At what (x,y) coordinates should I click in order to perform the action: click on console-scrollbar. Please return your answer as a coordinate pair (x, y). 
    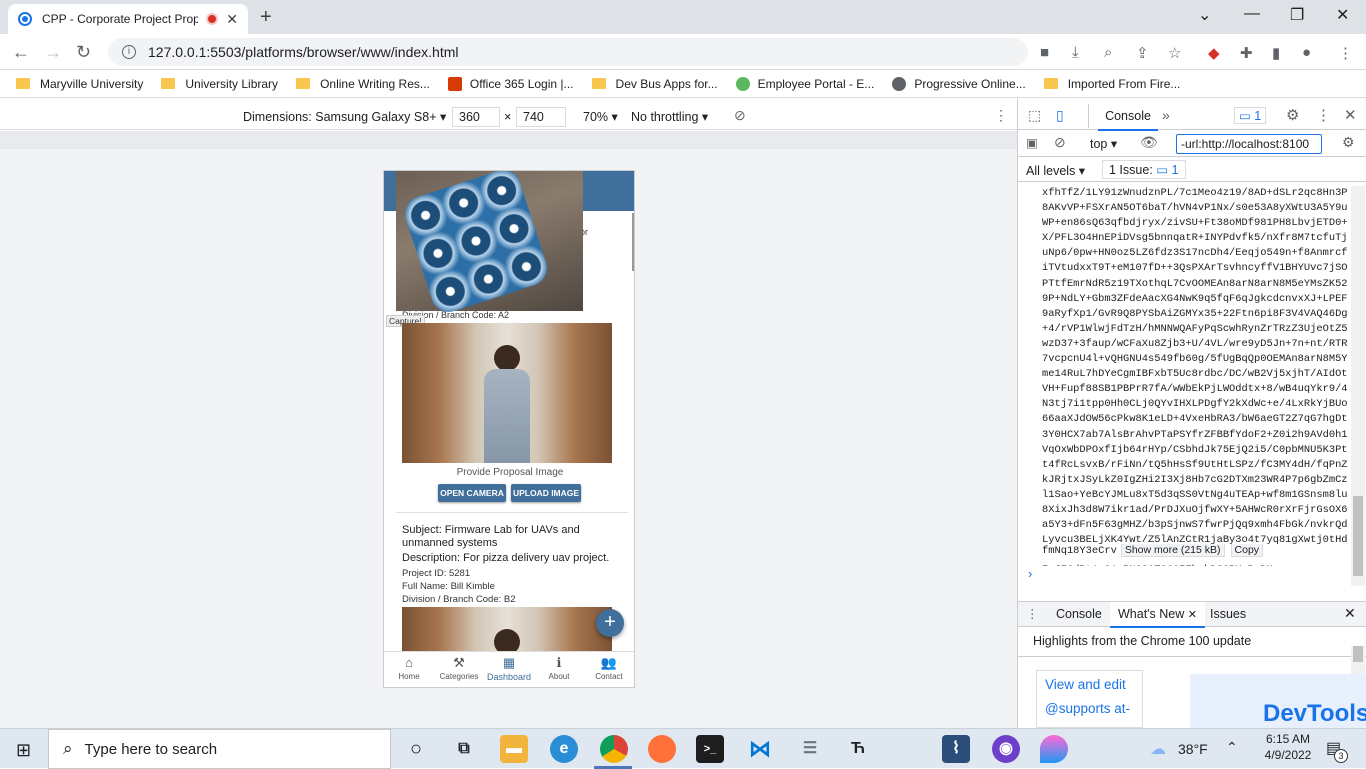
    Looking at the image, I should click on (1358, 386).